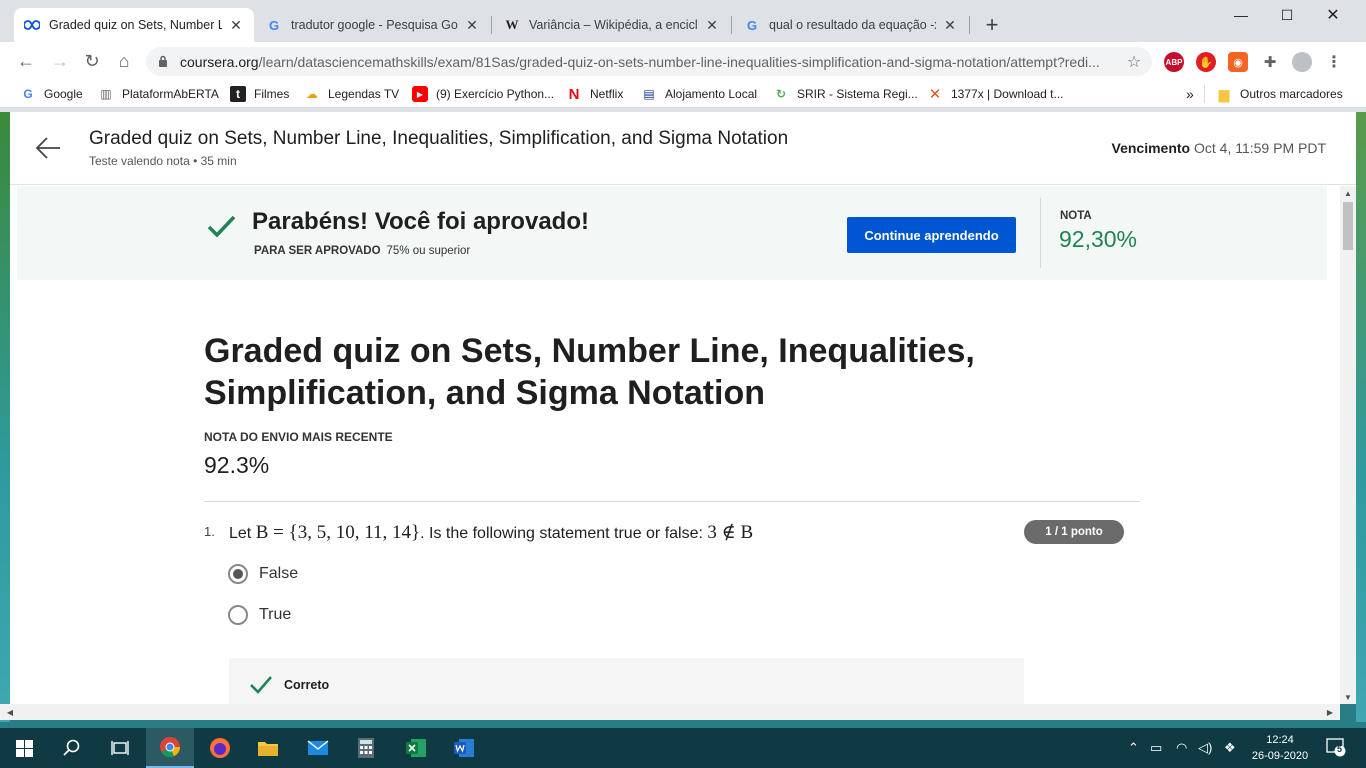 The image size is (1366, 768). I want to click on bookmark-google: G Google, so click(51, 94).